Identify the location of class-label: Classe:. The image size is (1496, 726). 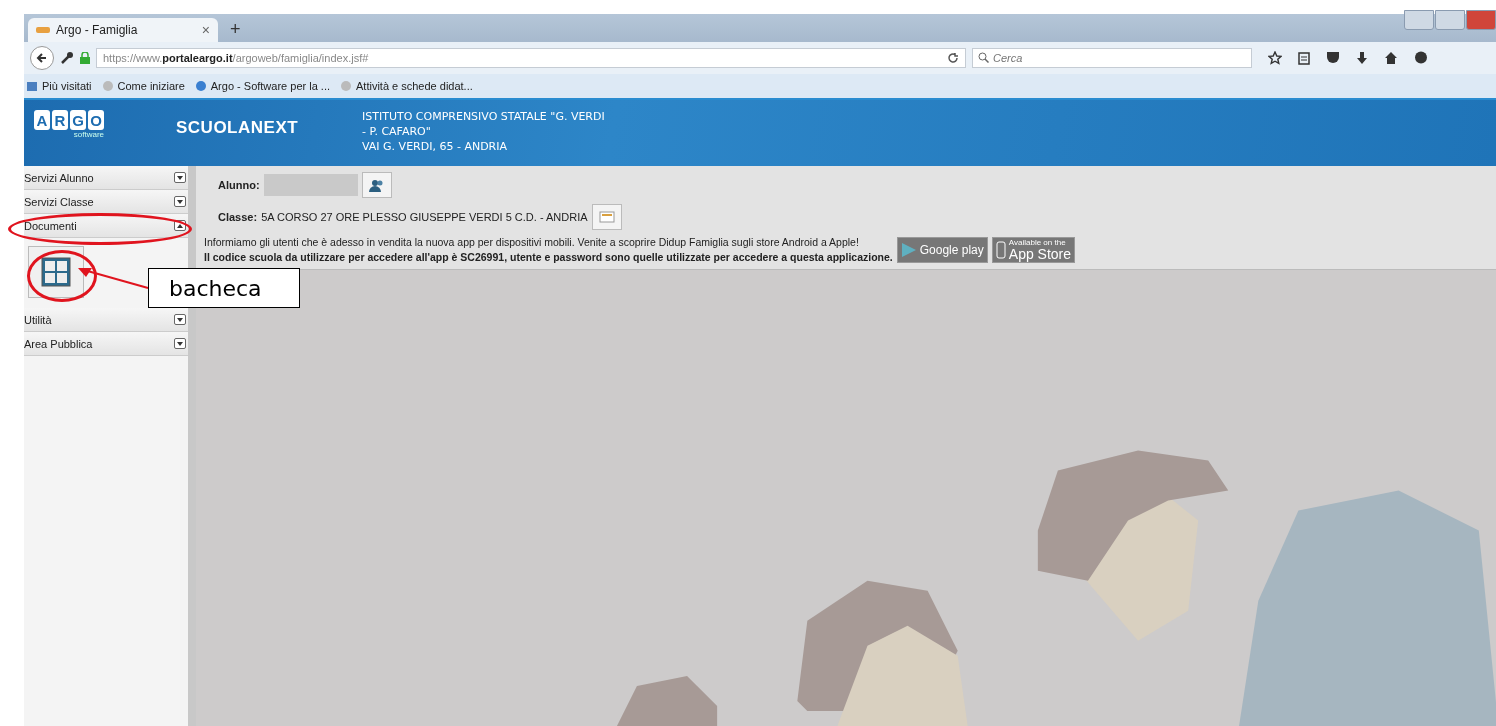
(238, 217).